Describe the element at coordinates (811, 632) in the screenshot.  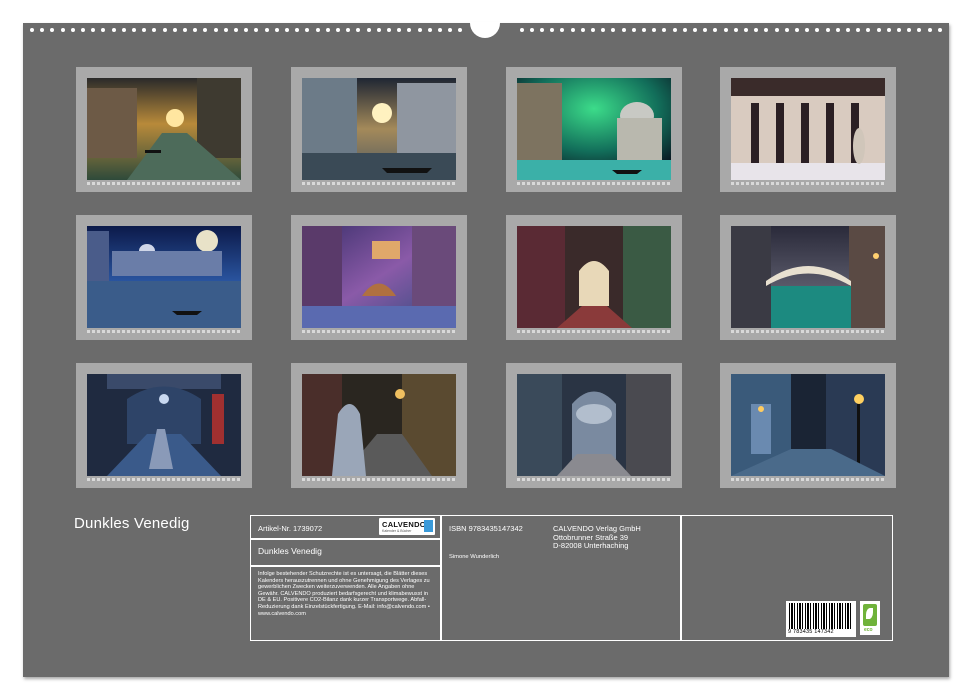
I see `barcode-number: 9 783435 147342` at that location.